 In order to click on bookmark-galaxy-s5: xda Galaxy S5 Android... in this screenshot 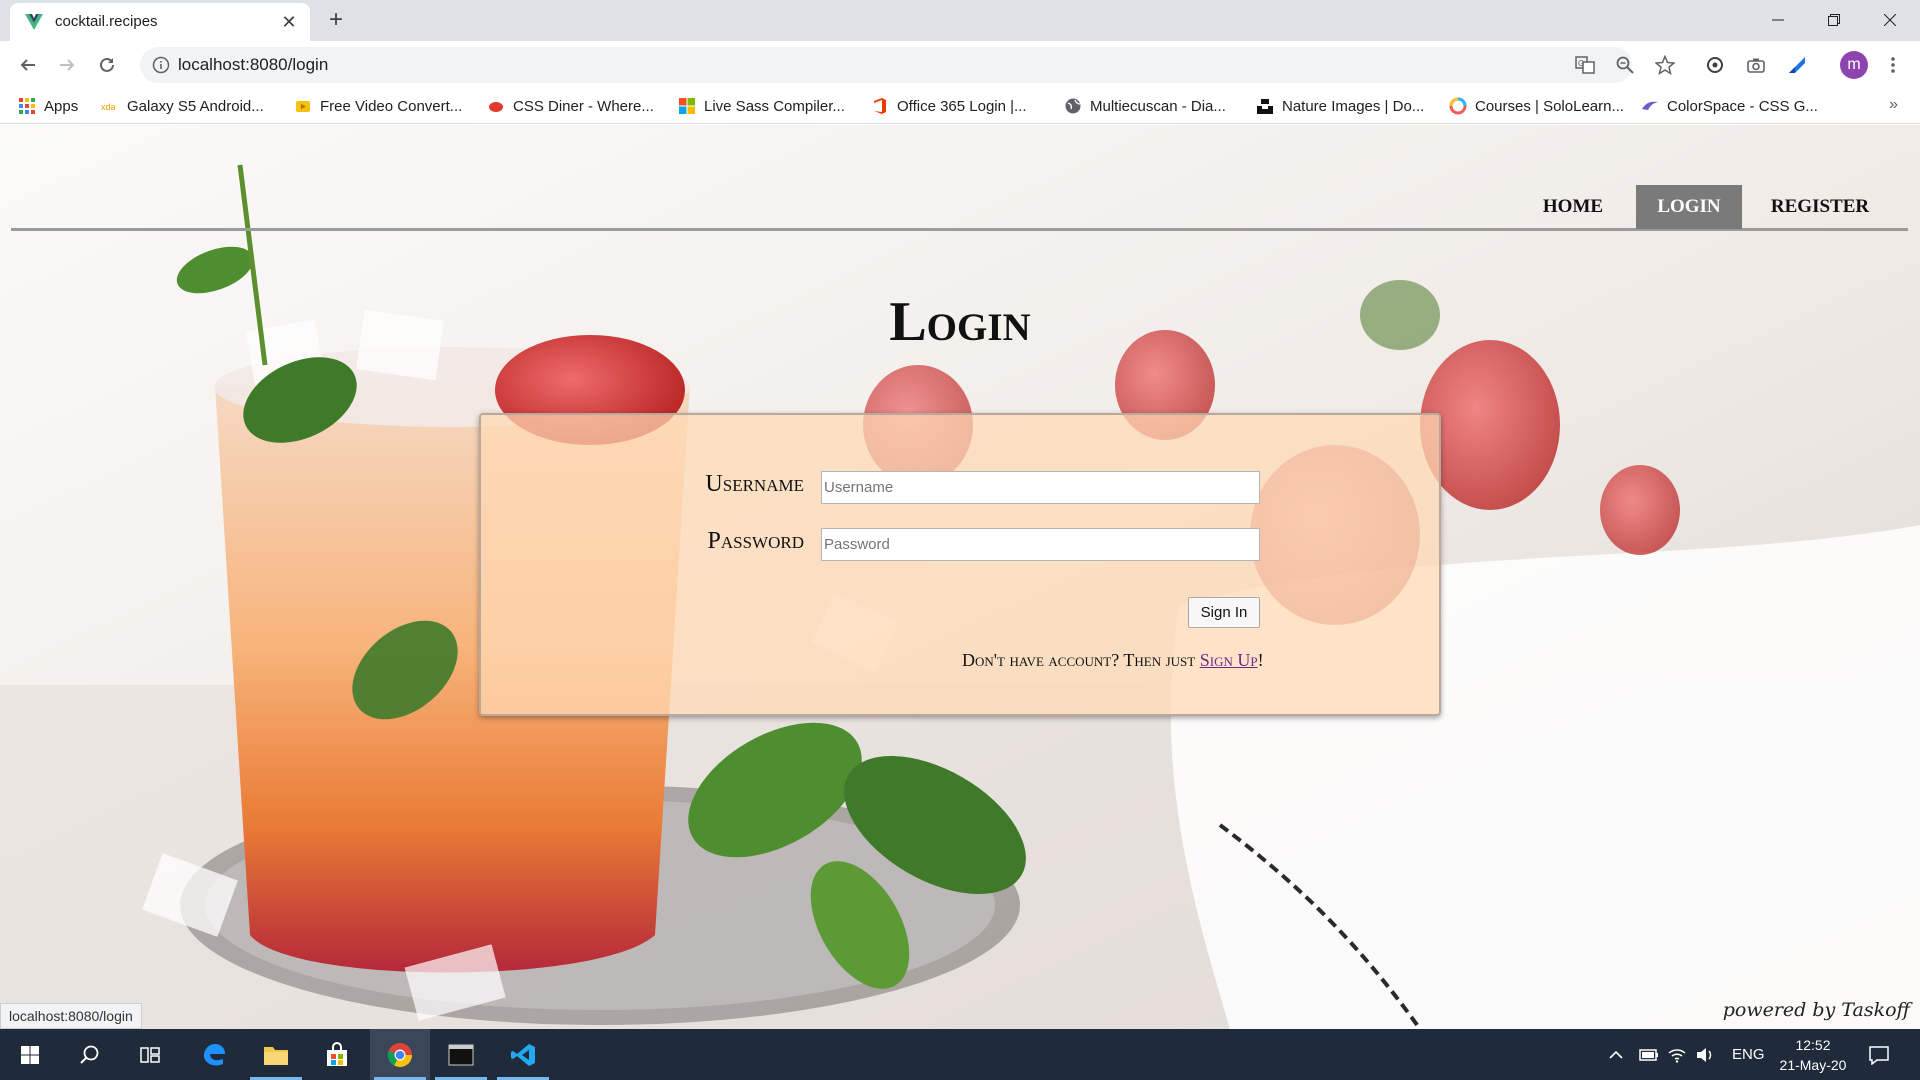, I will do `click(182, 106)`.